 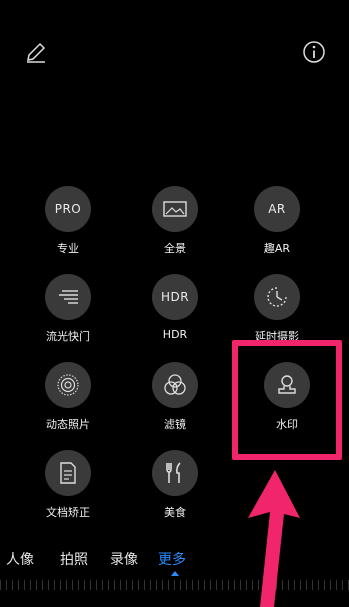 I want to click on mode-filter: 滤镜, so click(x=175, y=397).